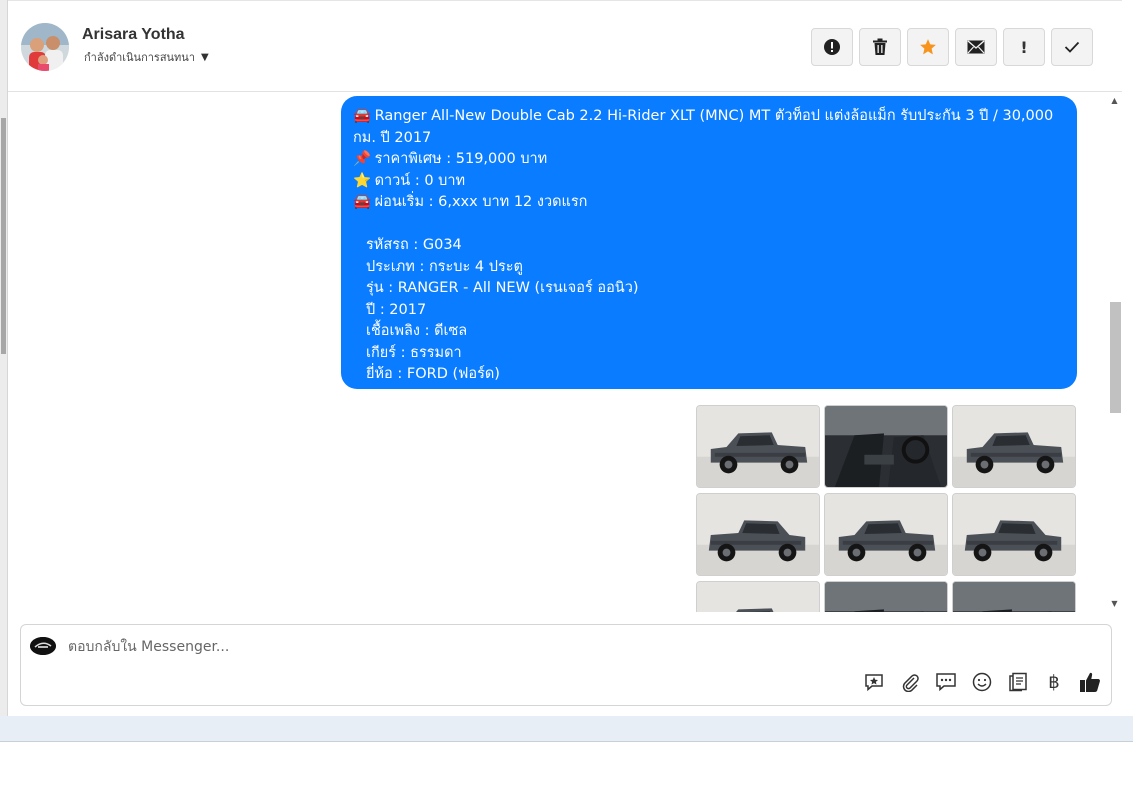 The height and width of the screenshot is (788, 1133). I want to click on trash-icon, so click(880, 46).